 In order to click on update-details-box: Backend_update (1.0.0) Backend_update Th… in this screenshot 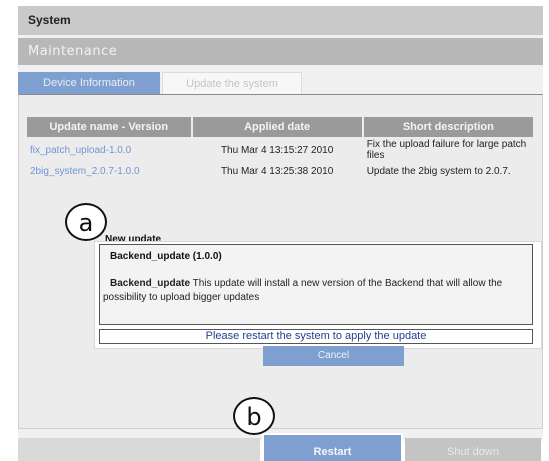, I will do `click(316, 284)`.